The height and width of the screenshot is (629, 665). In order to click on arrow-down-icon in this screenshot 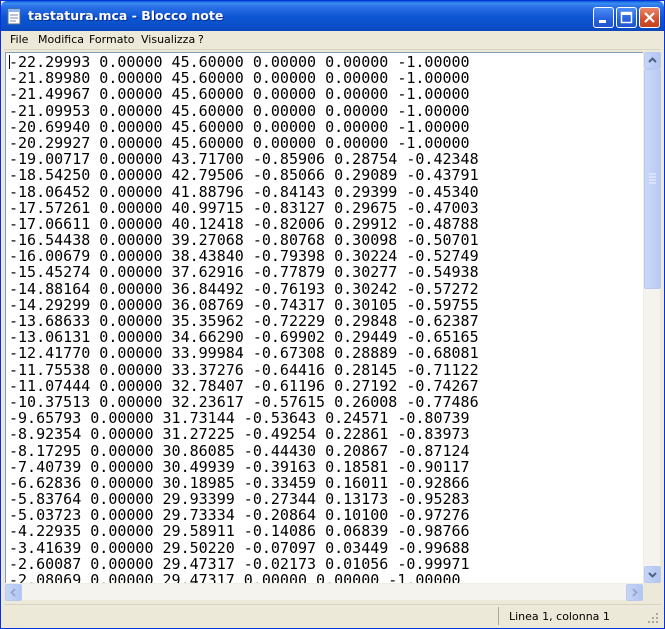, I will do `click(652, 575)`.